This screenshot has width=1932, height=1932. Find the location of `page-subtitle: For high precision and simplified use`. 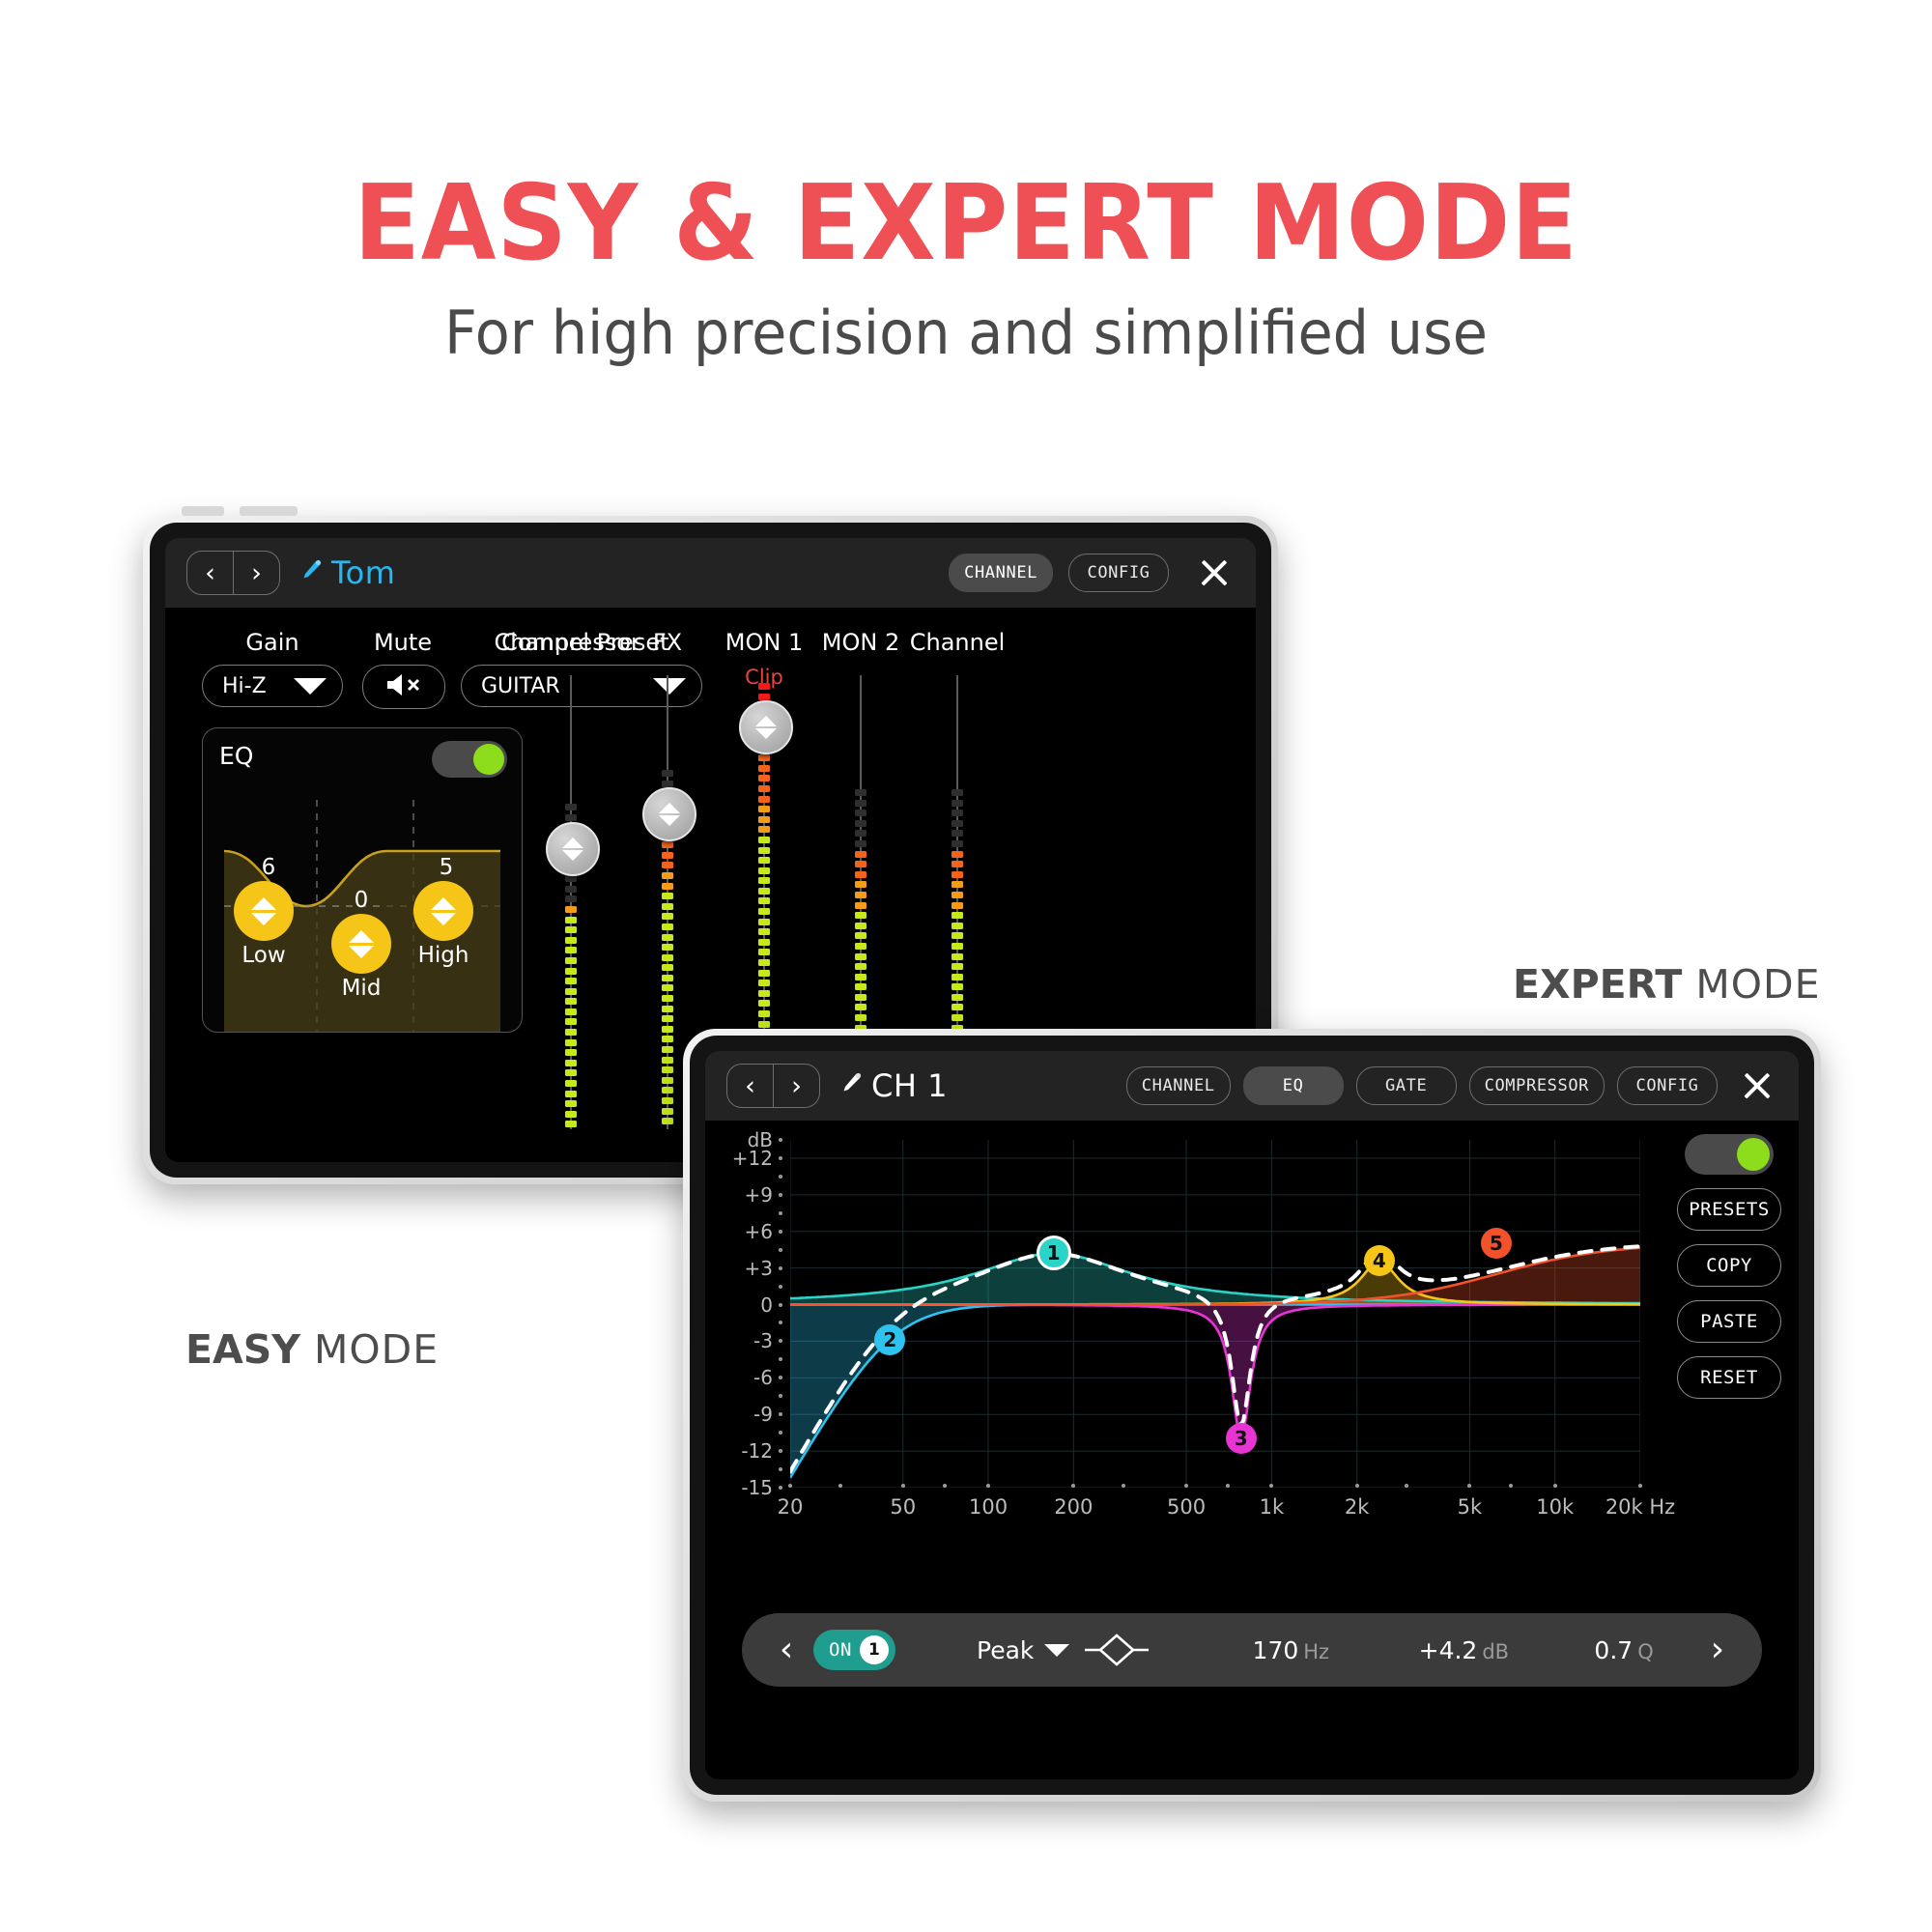

page-subtitle: For high precision and simplified use is located at coordinates (966, 333).